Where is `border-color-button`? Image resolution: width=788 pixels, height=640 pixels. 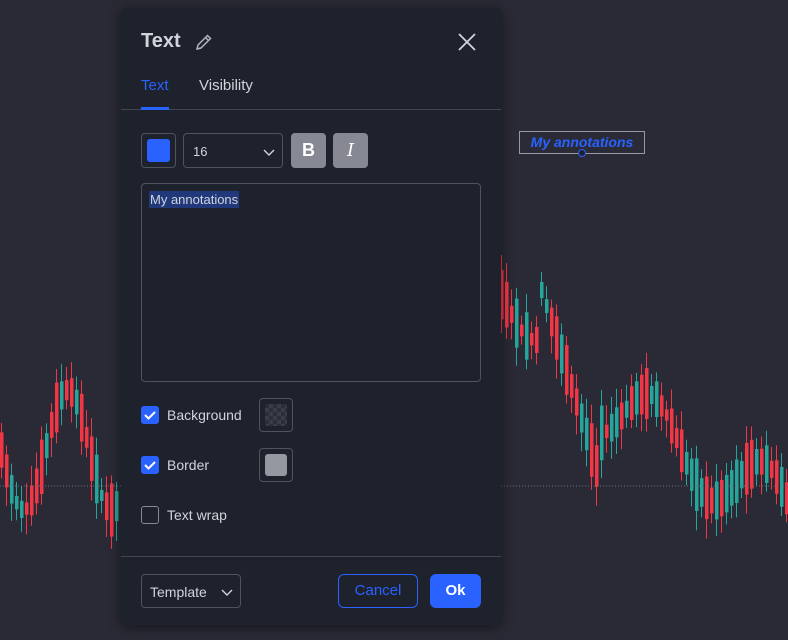 border-color-button is located at coordinates (276, 465).